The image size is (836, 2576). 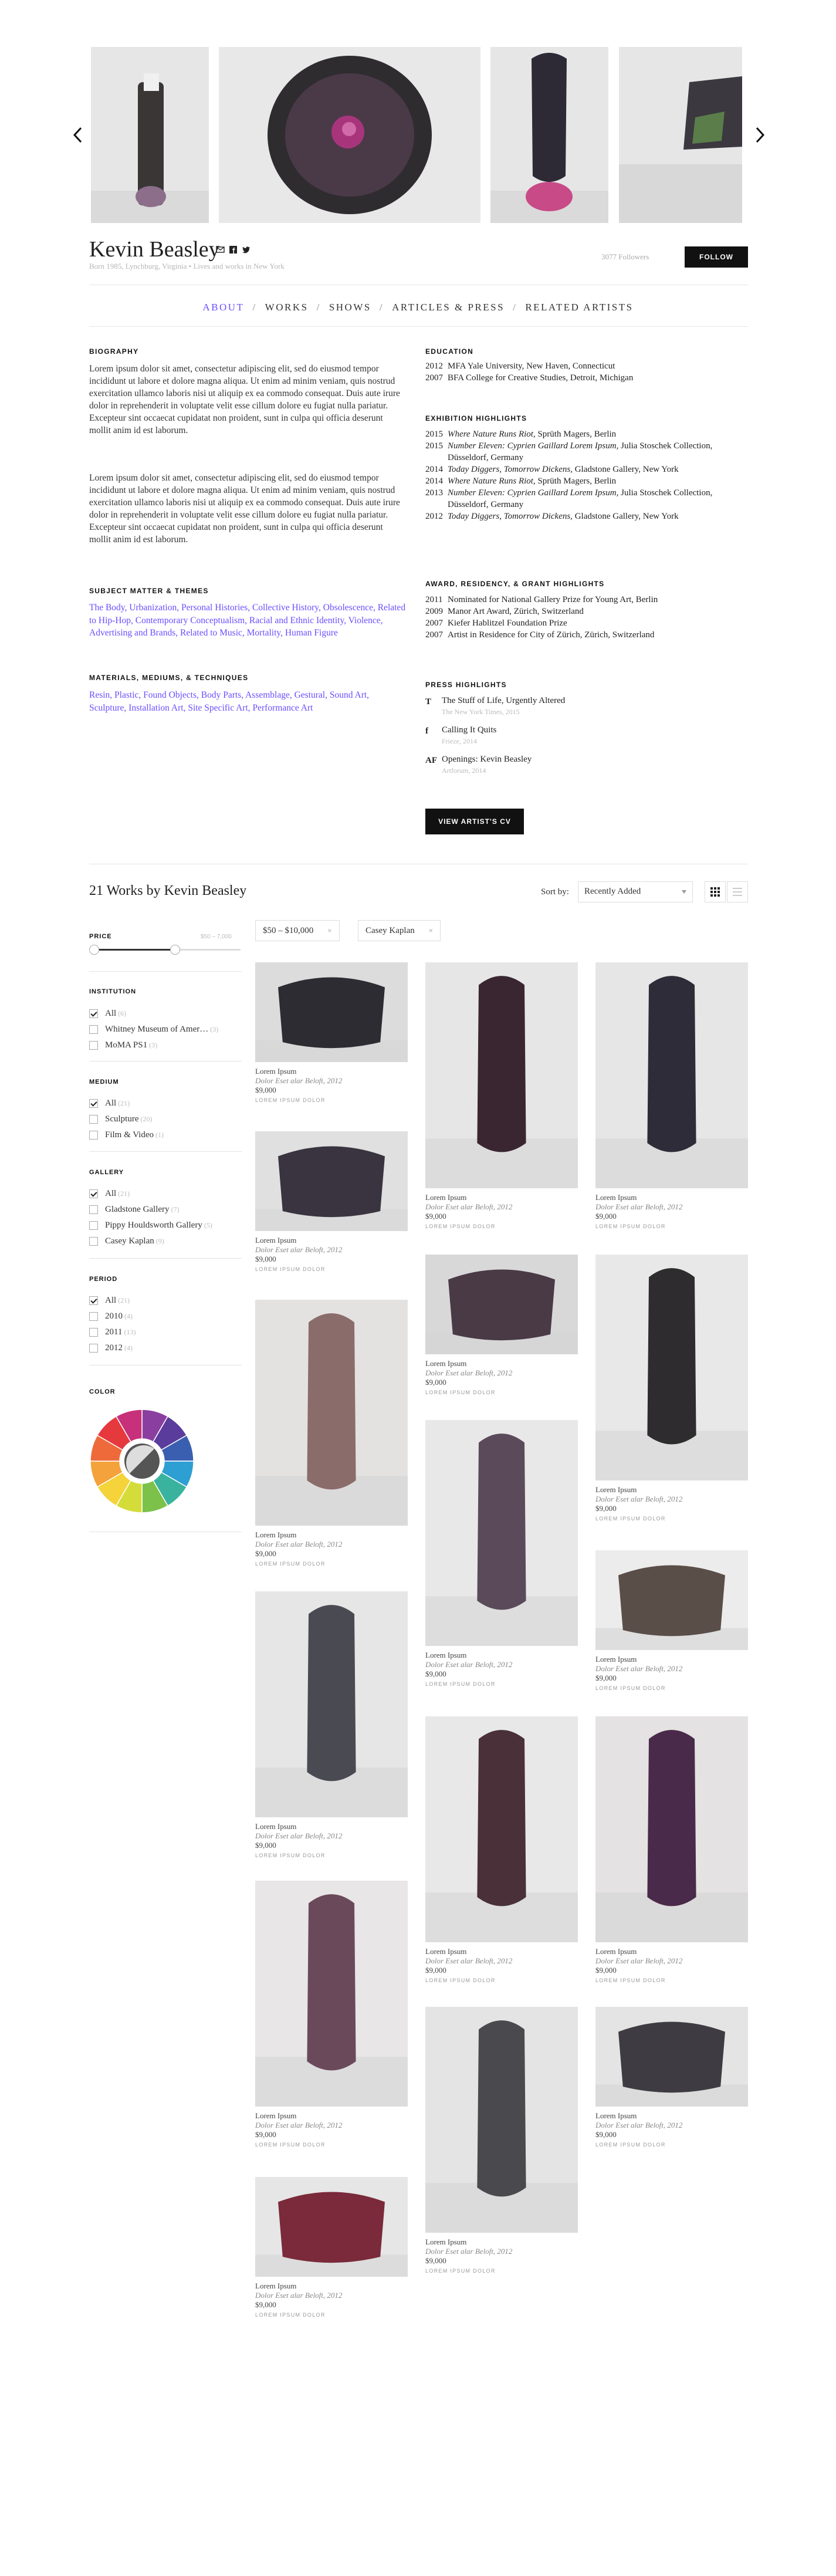 What do you see at coordinates (760, 135) in the screenshot?
I see `carousel-next-button` at bounding box center [760, 135].